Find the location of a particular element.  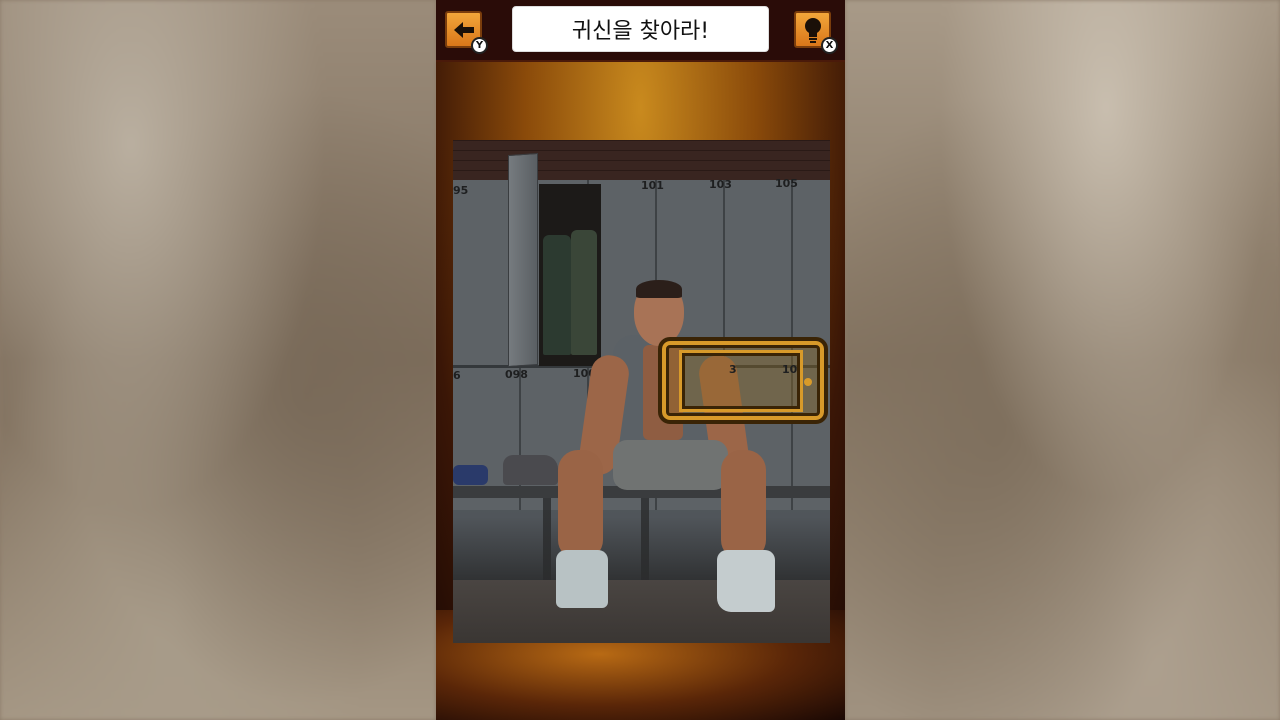

man-hair is located at coordinates (659, 289).